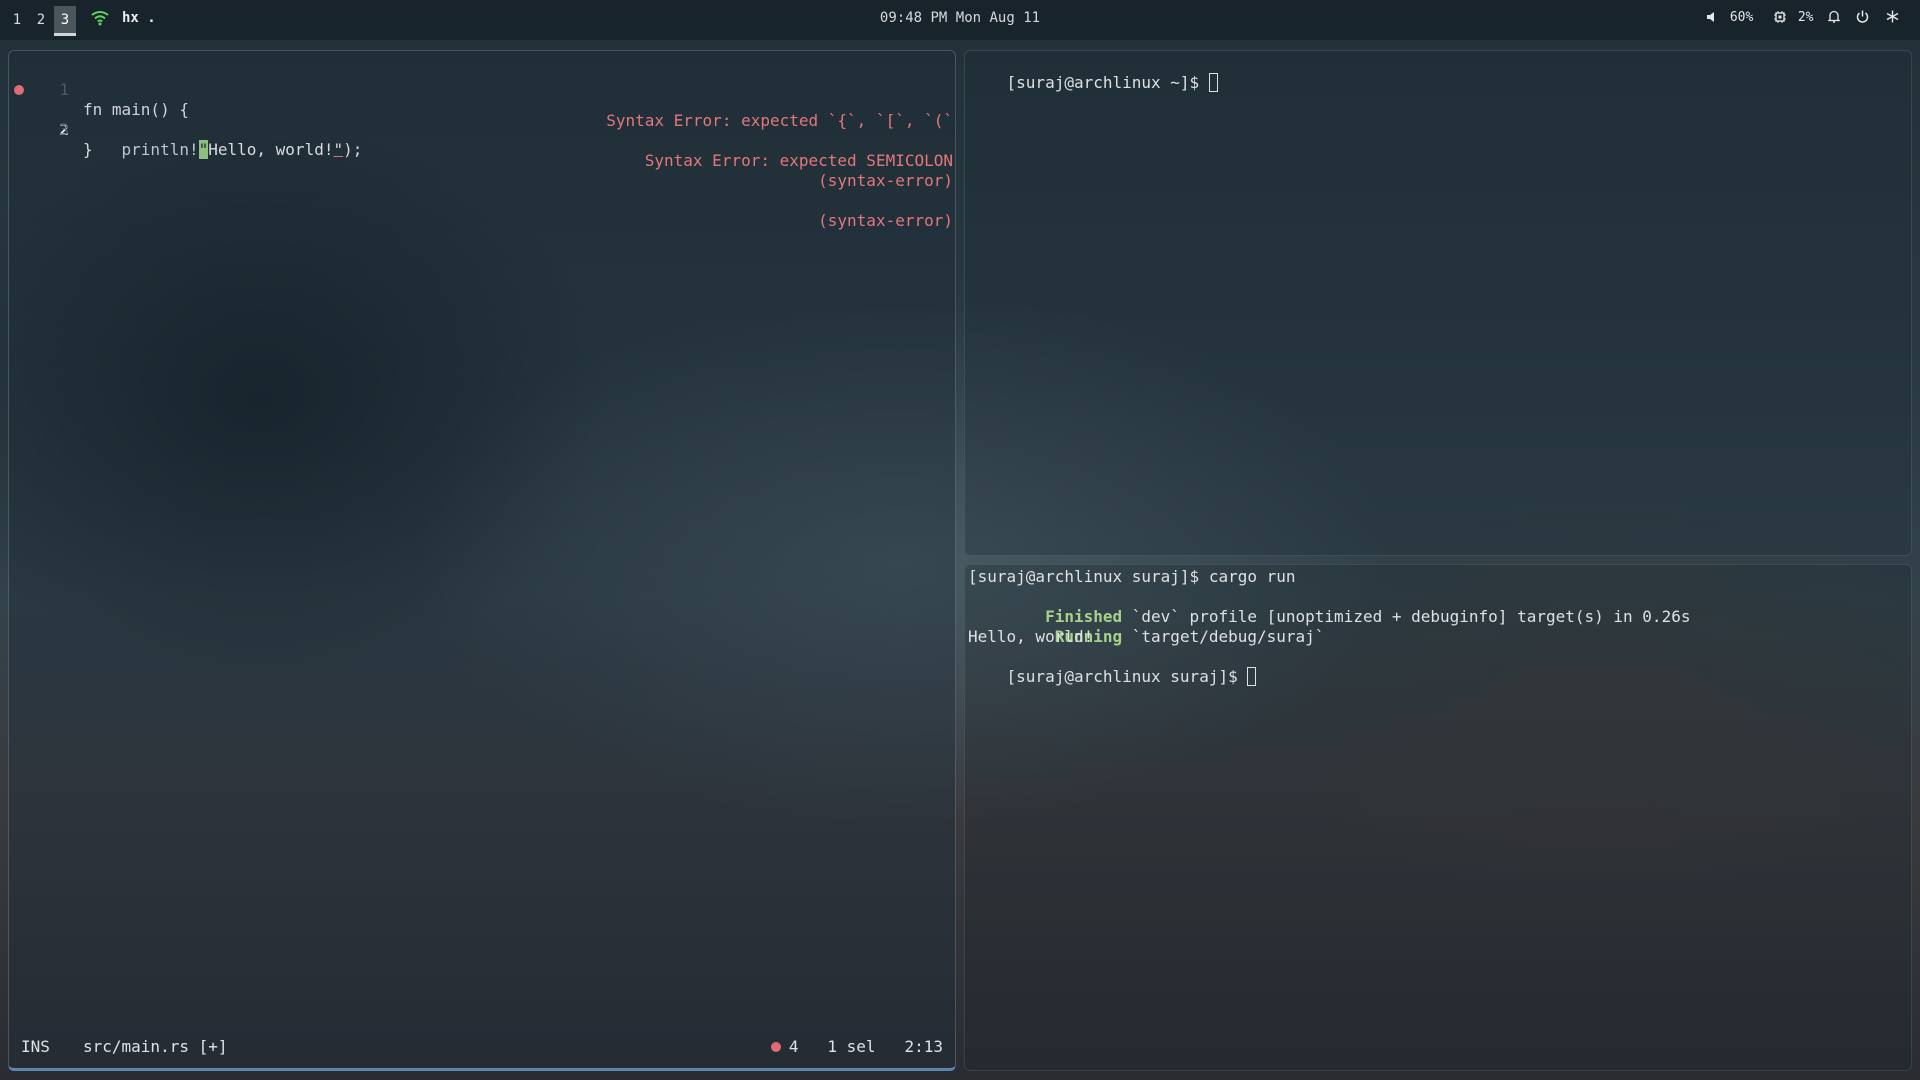  I want to click on code-text: }, so click(88, 149).